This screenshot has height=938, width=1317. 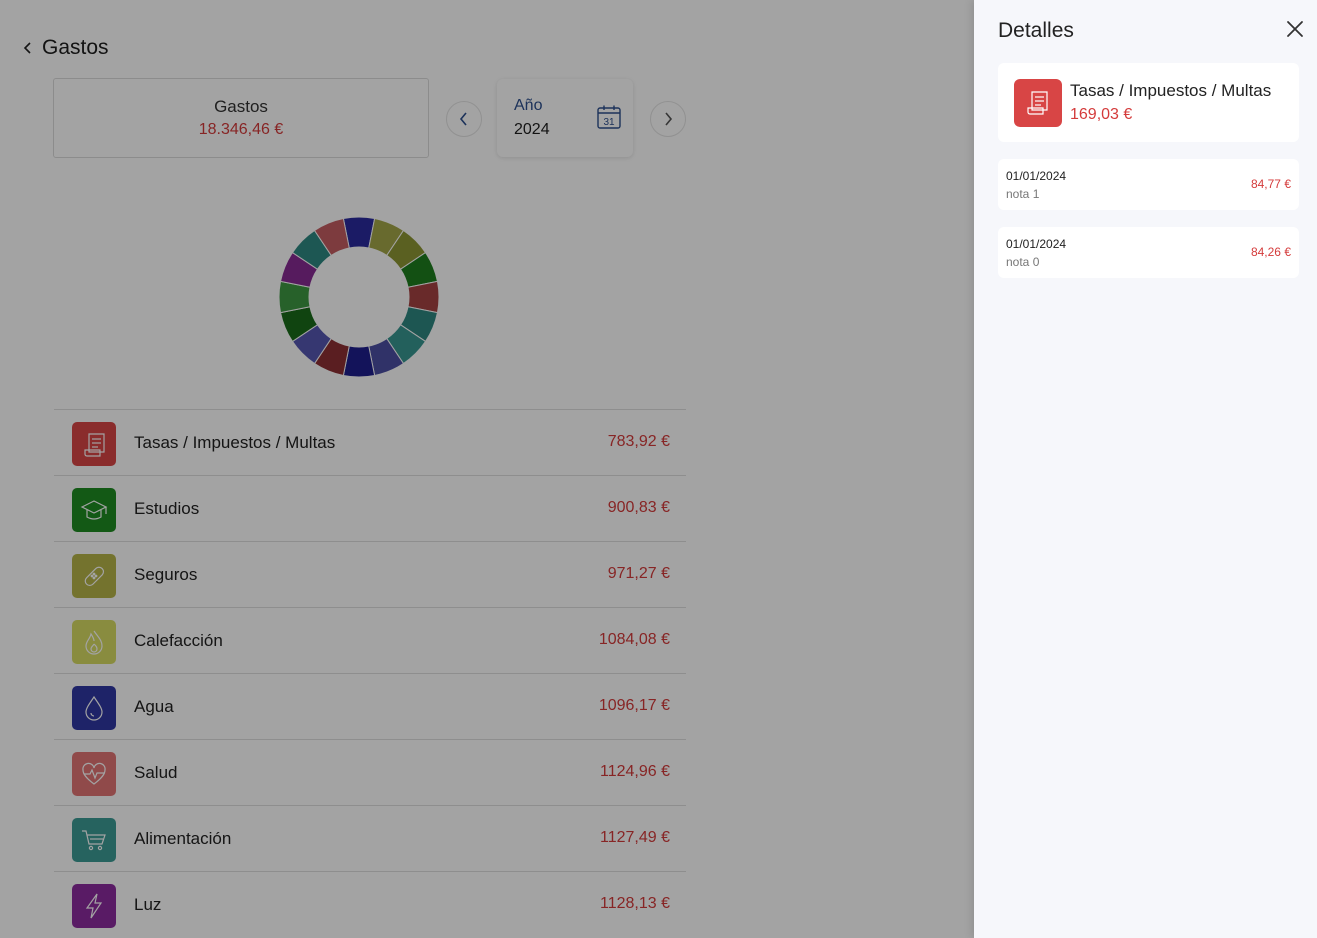 What do you see at coordinates (1101, 114) in the screenshot?
I see `selected-category-amount: 169,03 €` at bounding box center [1101, 114].